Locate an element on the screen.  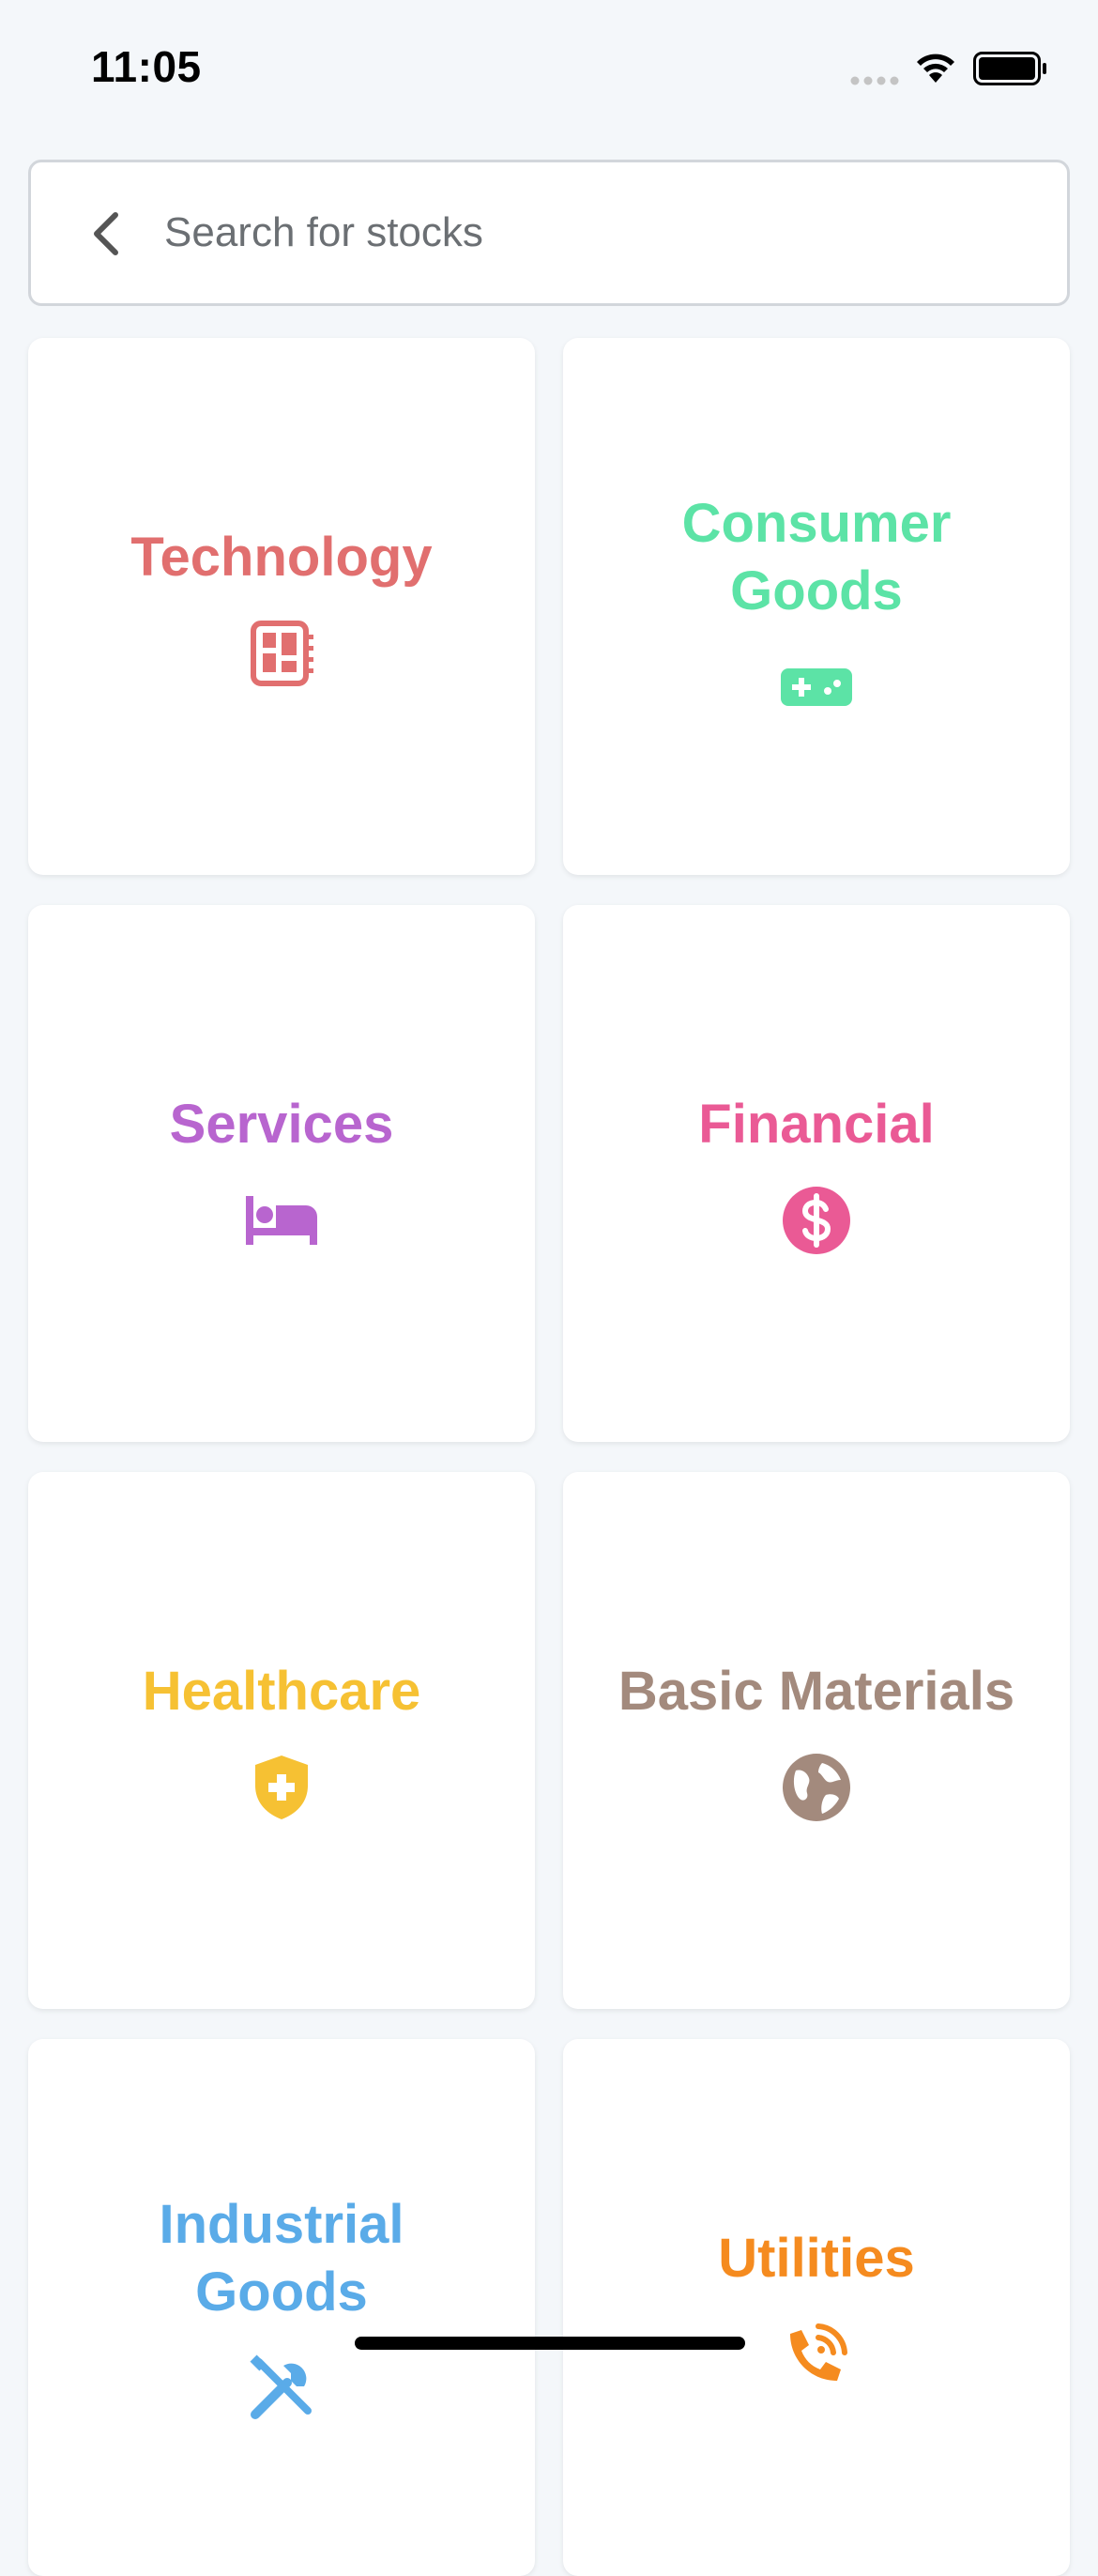
circuit-board-icon is located at coordinates (282, 654).